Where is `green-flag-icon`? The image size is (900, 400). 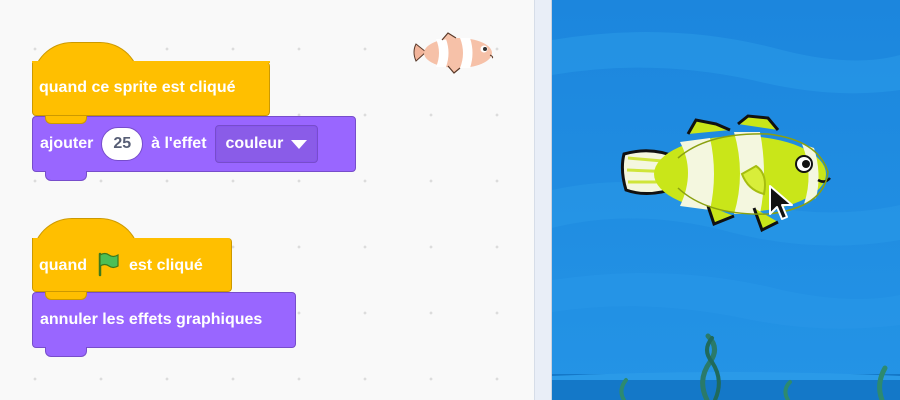
green-flag-icon is located at coordinates (108, 266).